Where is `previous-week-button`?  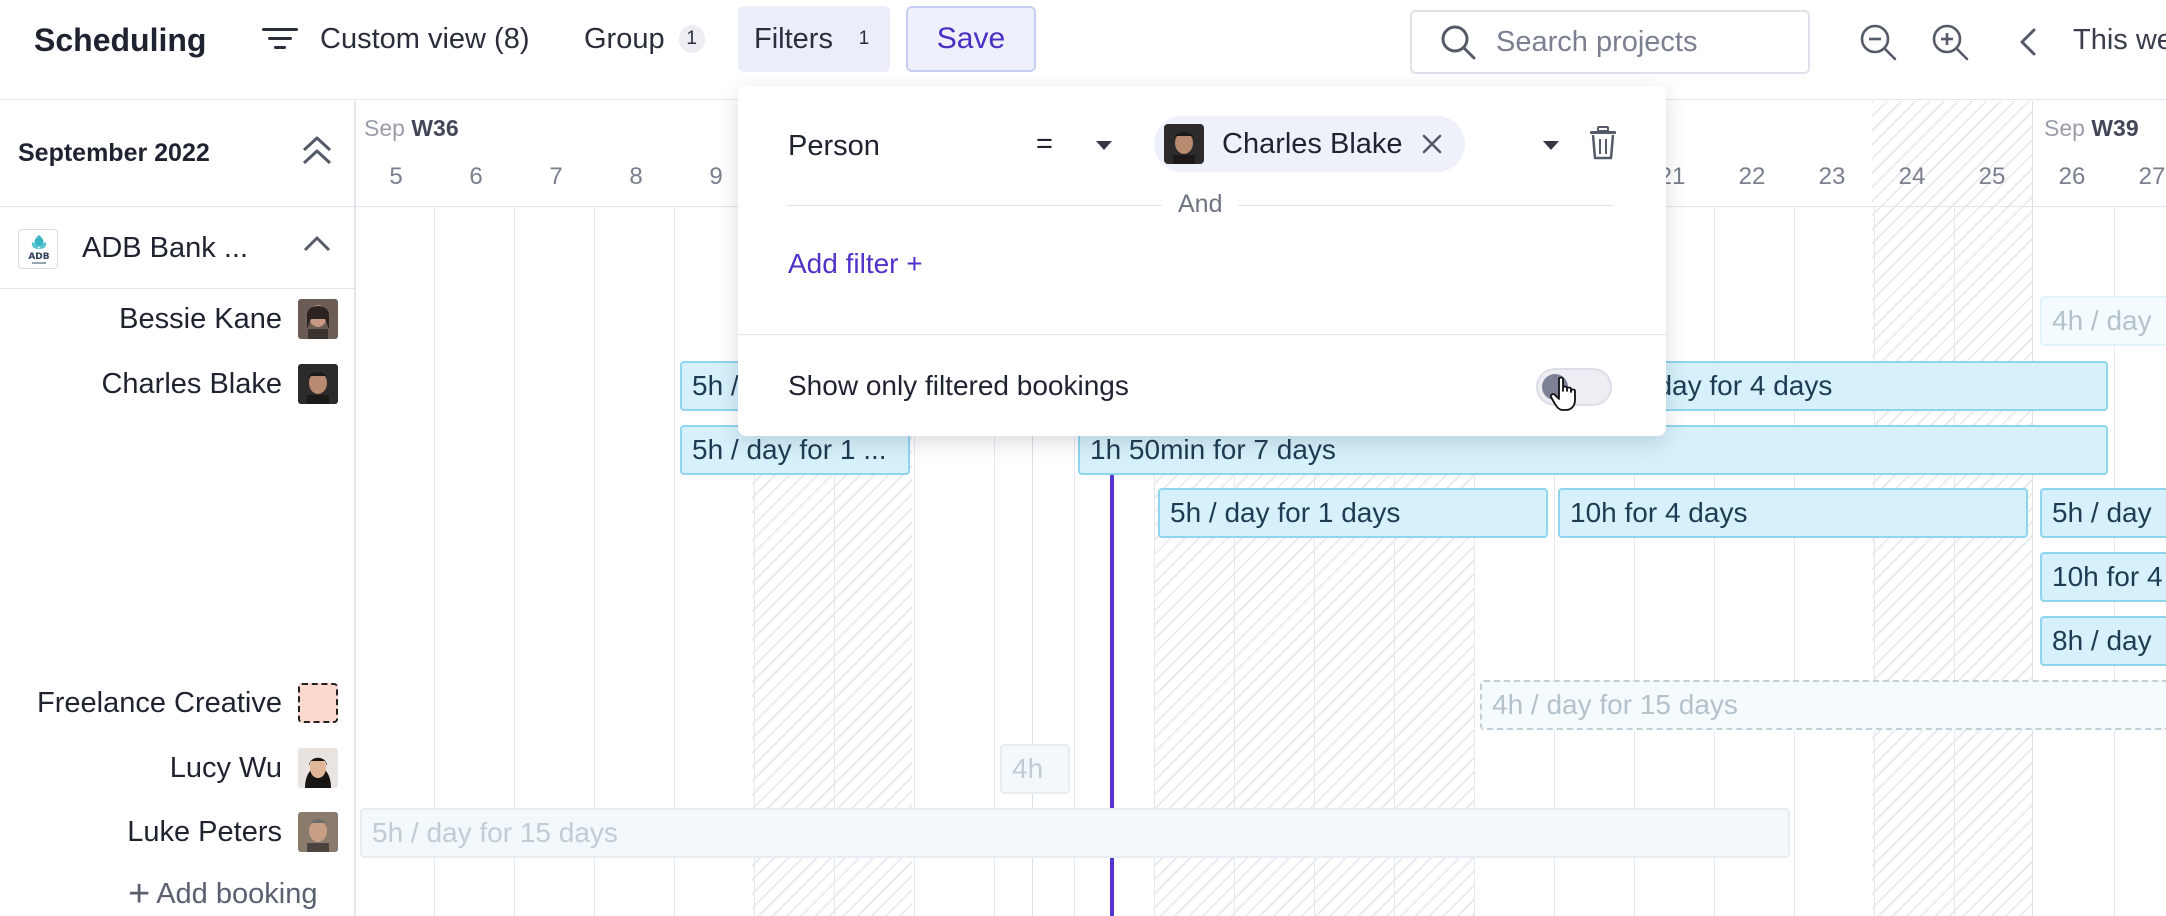
previous-week-button is located at coordinates (2028, 42).